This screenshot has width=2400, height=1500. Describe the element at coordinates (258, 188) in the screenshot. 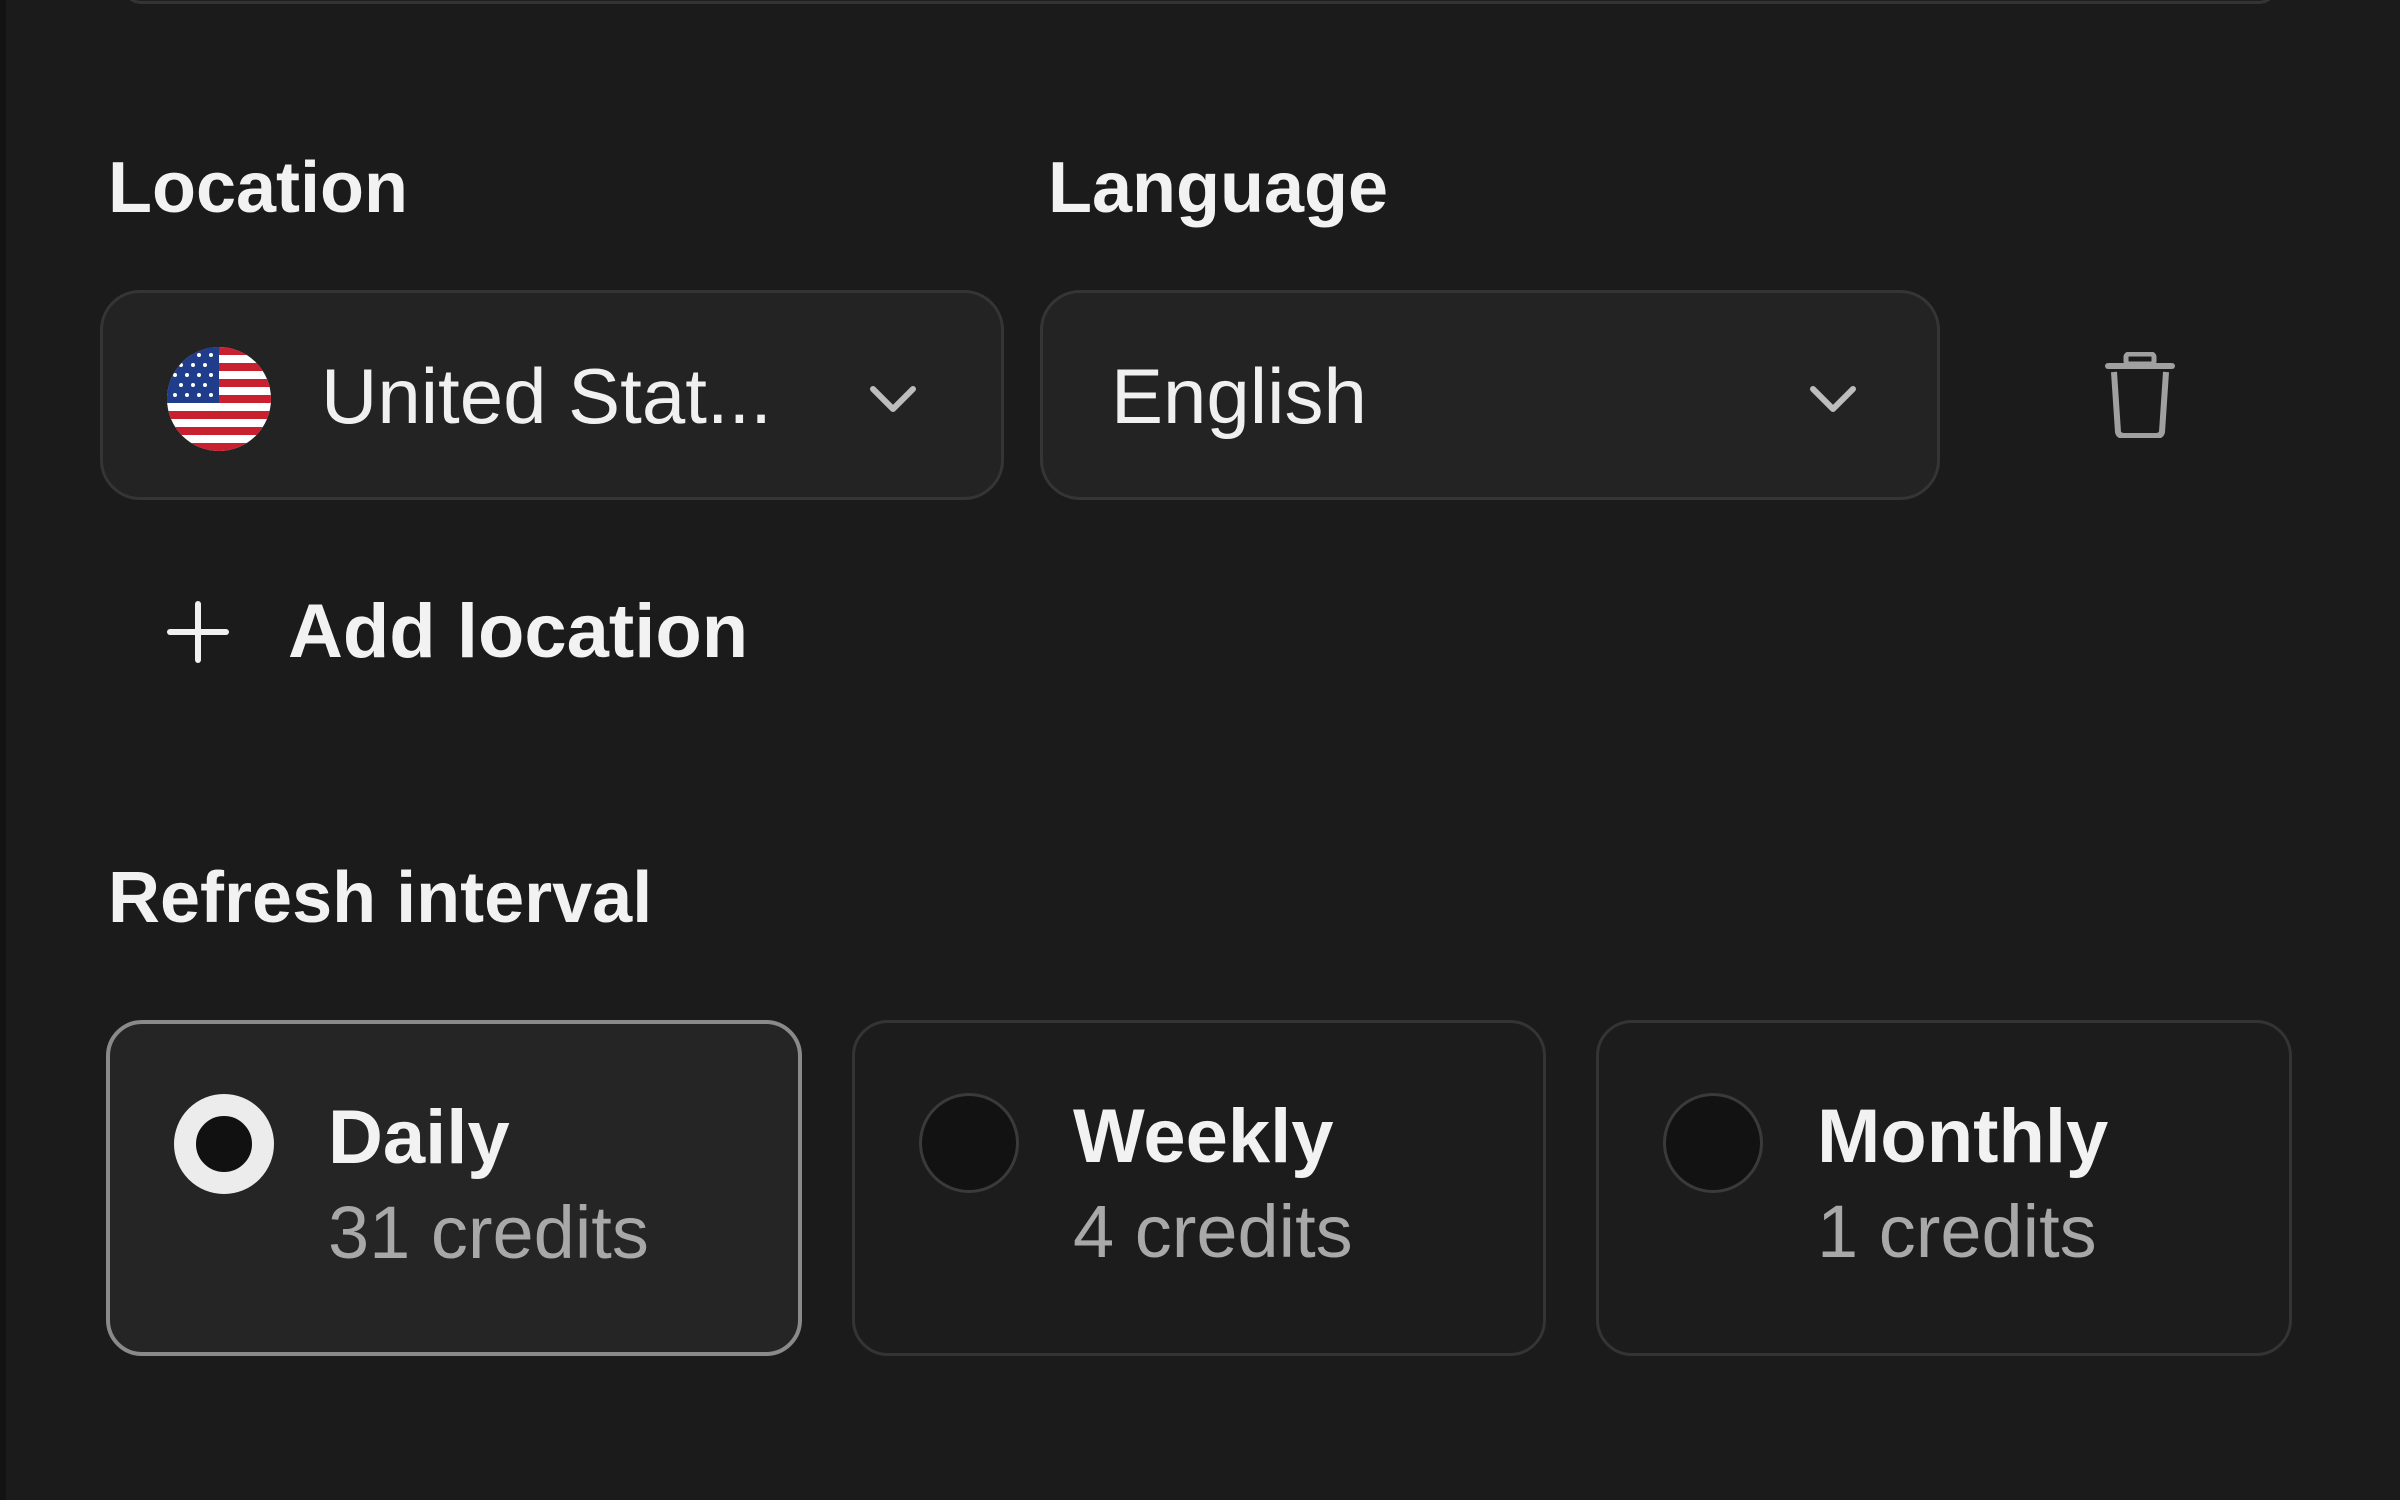

I see `location-label: Location` at that location.